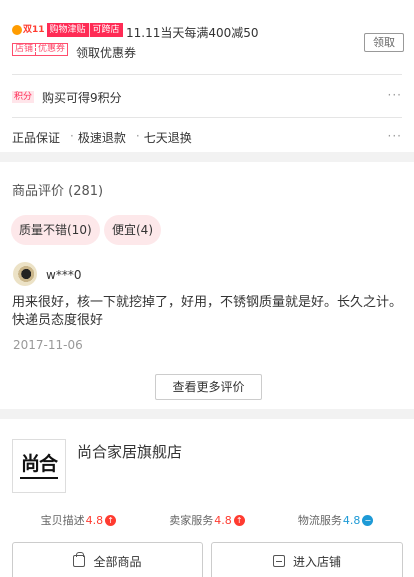  What do you see at coordinates (395, 95) in the screenshot?
I see `points-more-icon: ···` at bounding box center [395, 95].